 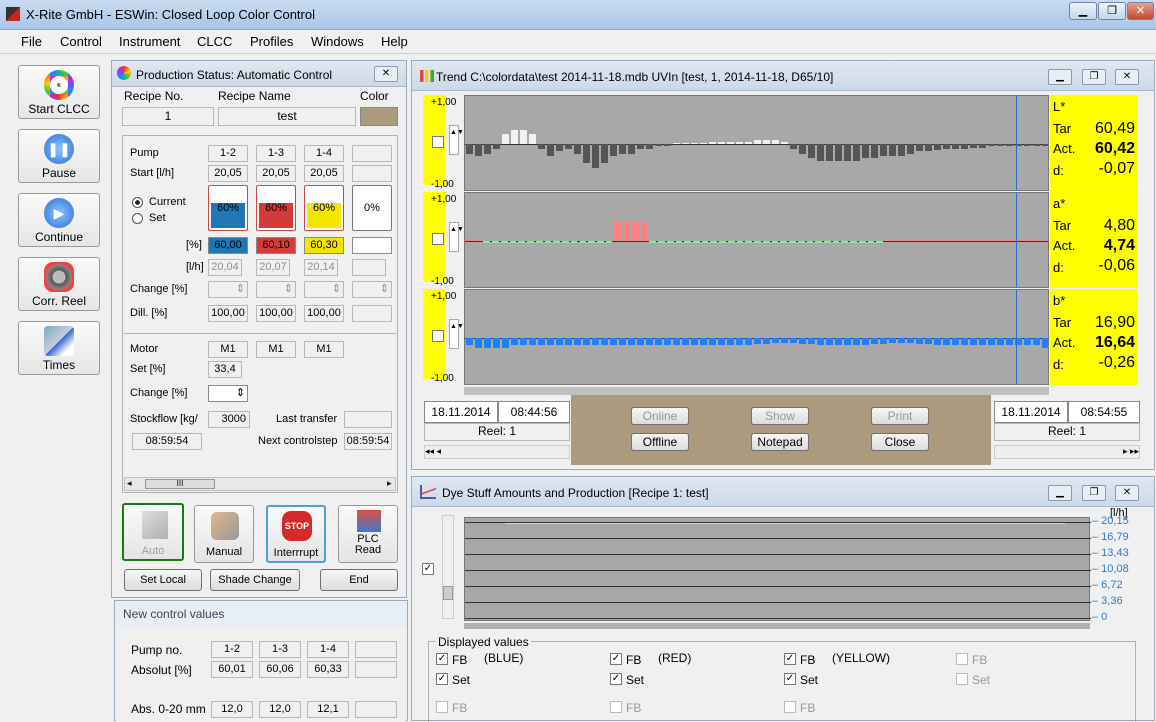 I want to click on dye-chart-checkbox: ✓, so click(x=428, y=569).